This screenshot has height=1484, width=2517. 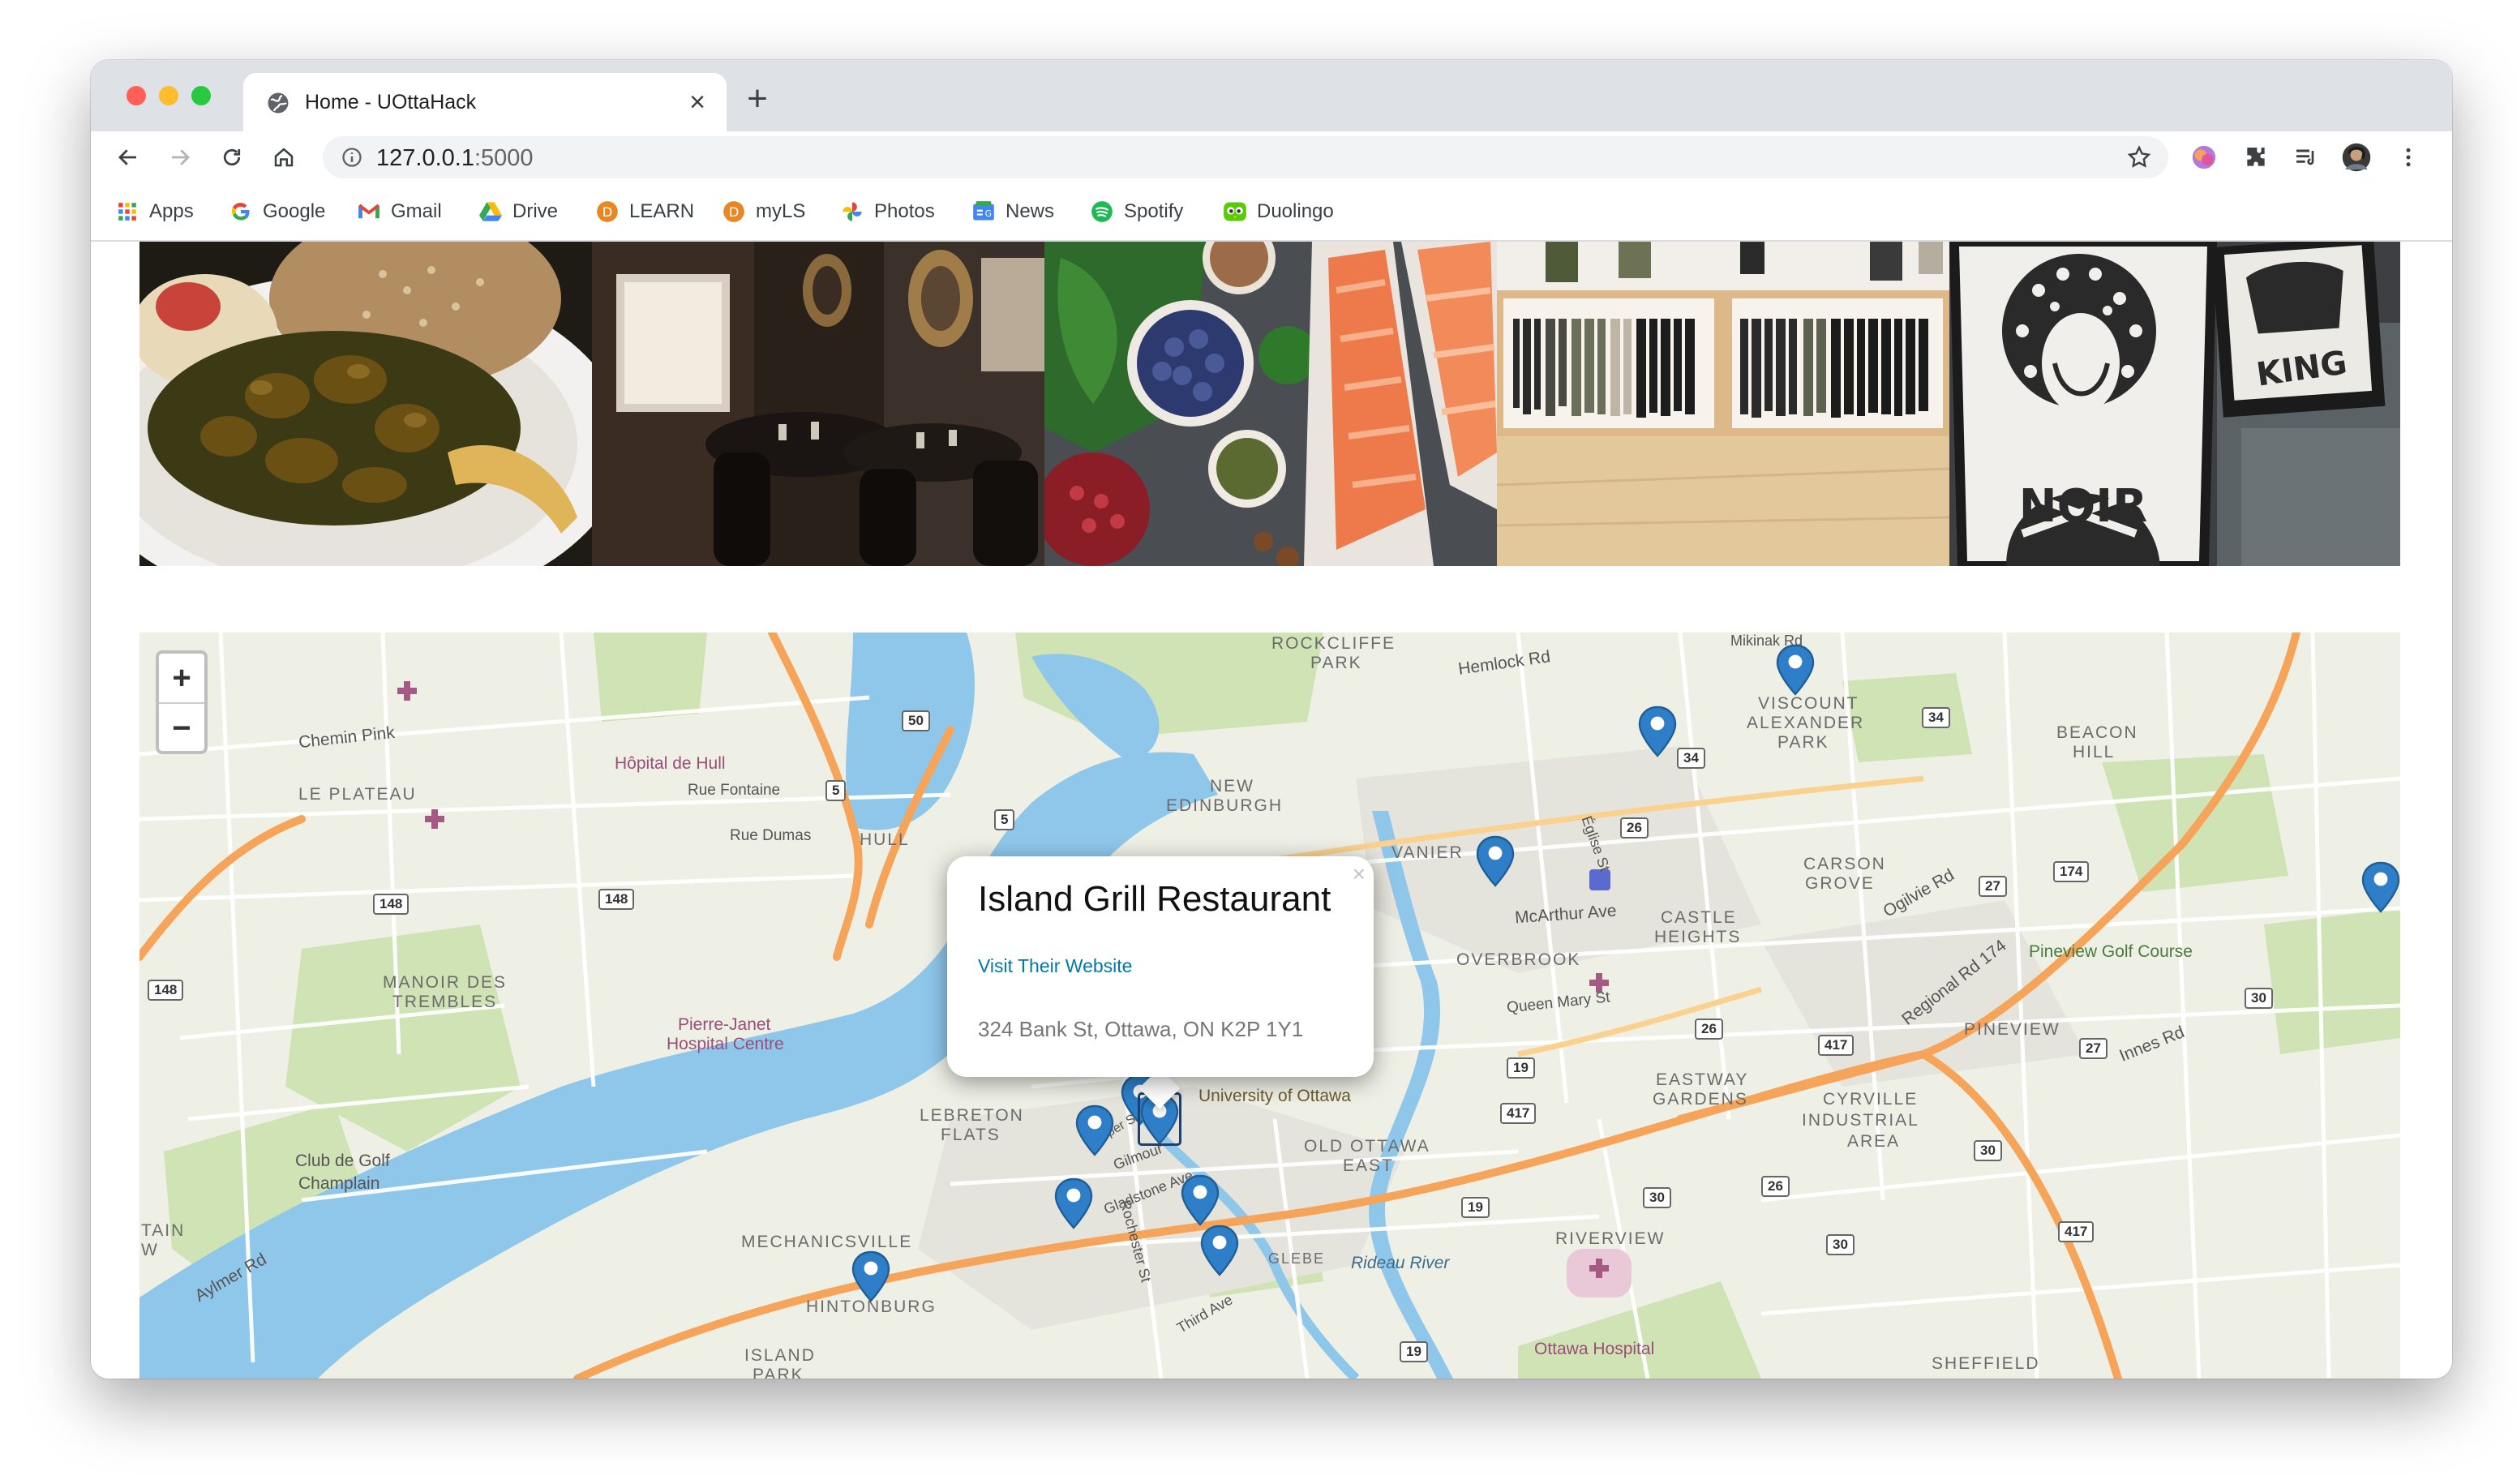 What do you see at coordinates (1030, 211) in the screenshot?
I see `bookmark-label: News` at bounding box center [1030, 211].